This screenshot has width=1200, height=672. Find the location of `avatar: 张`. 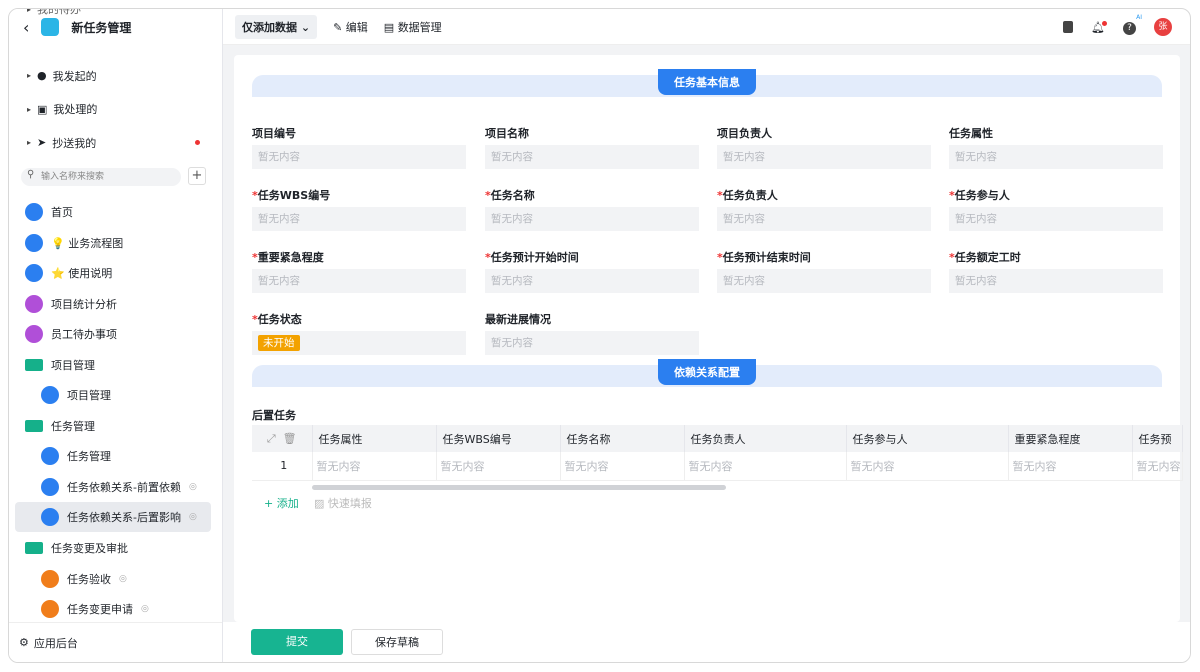

avatar: 张 is located at coordinates (1163, 27).